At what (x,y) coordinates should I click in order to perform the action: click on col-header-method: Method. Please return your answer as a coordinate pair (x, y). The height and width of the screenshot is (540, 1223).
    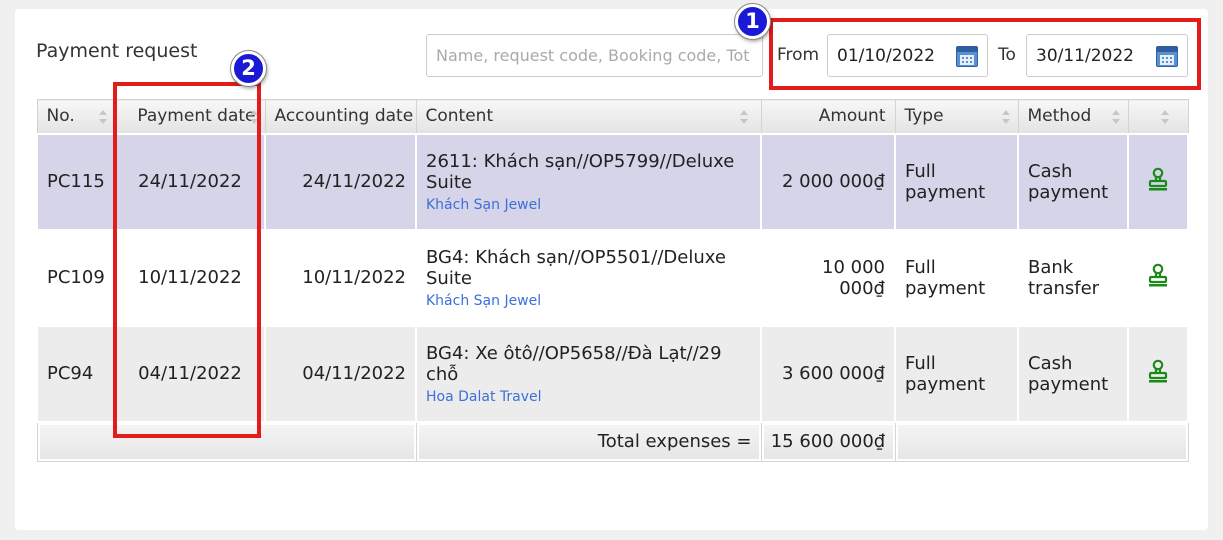
    Looking at the image, I should click on (1073, 116).